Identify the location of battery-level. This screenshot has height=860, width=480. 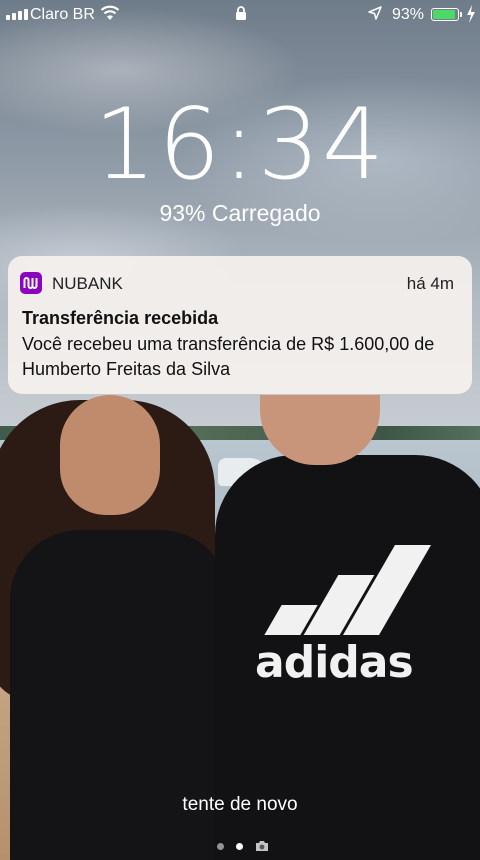
(444, 14).